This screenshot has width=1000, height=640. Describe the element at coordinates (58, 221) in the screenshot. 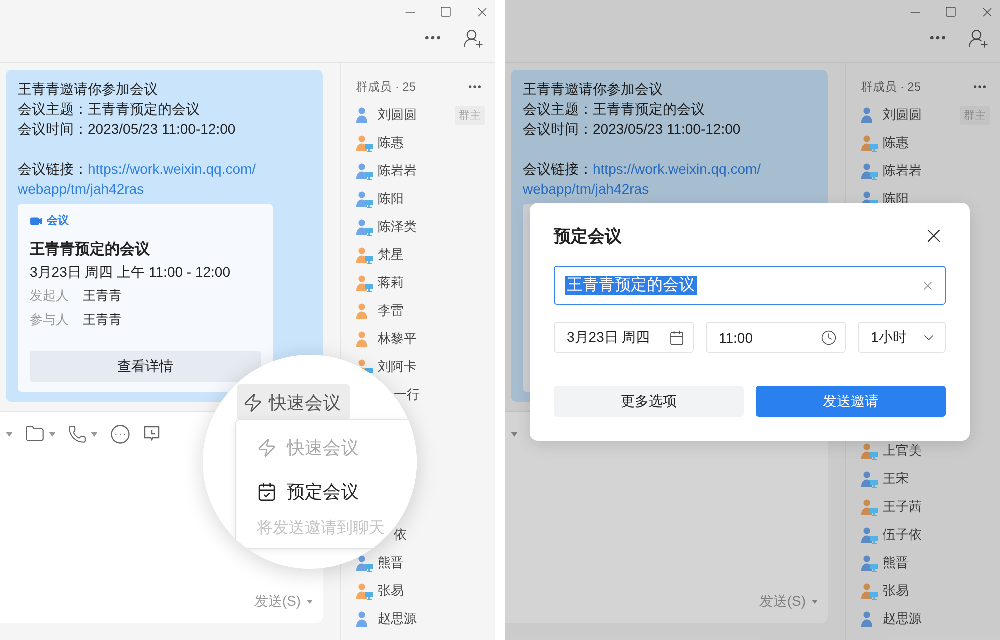

I see `card-tag: 会议` at that location.